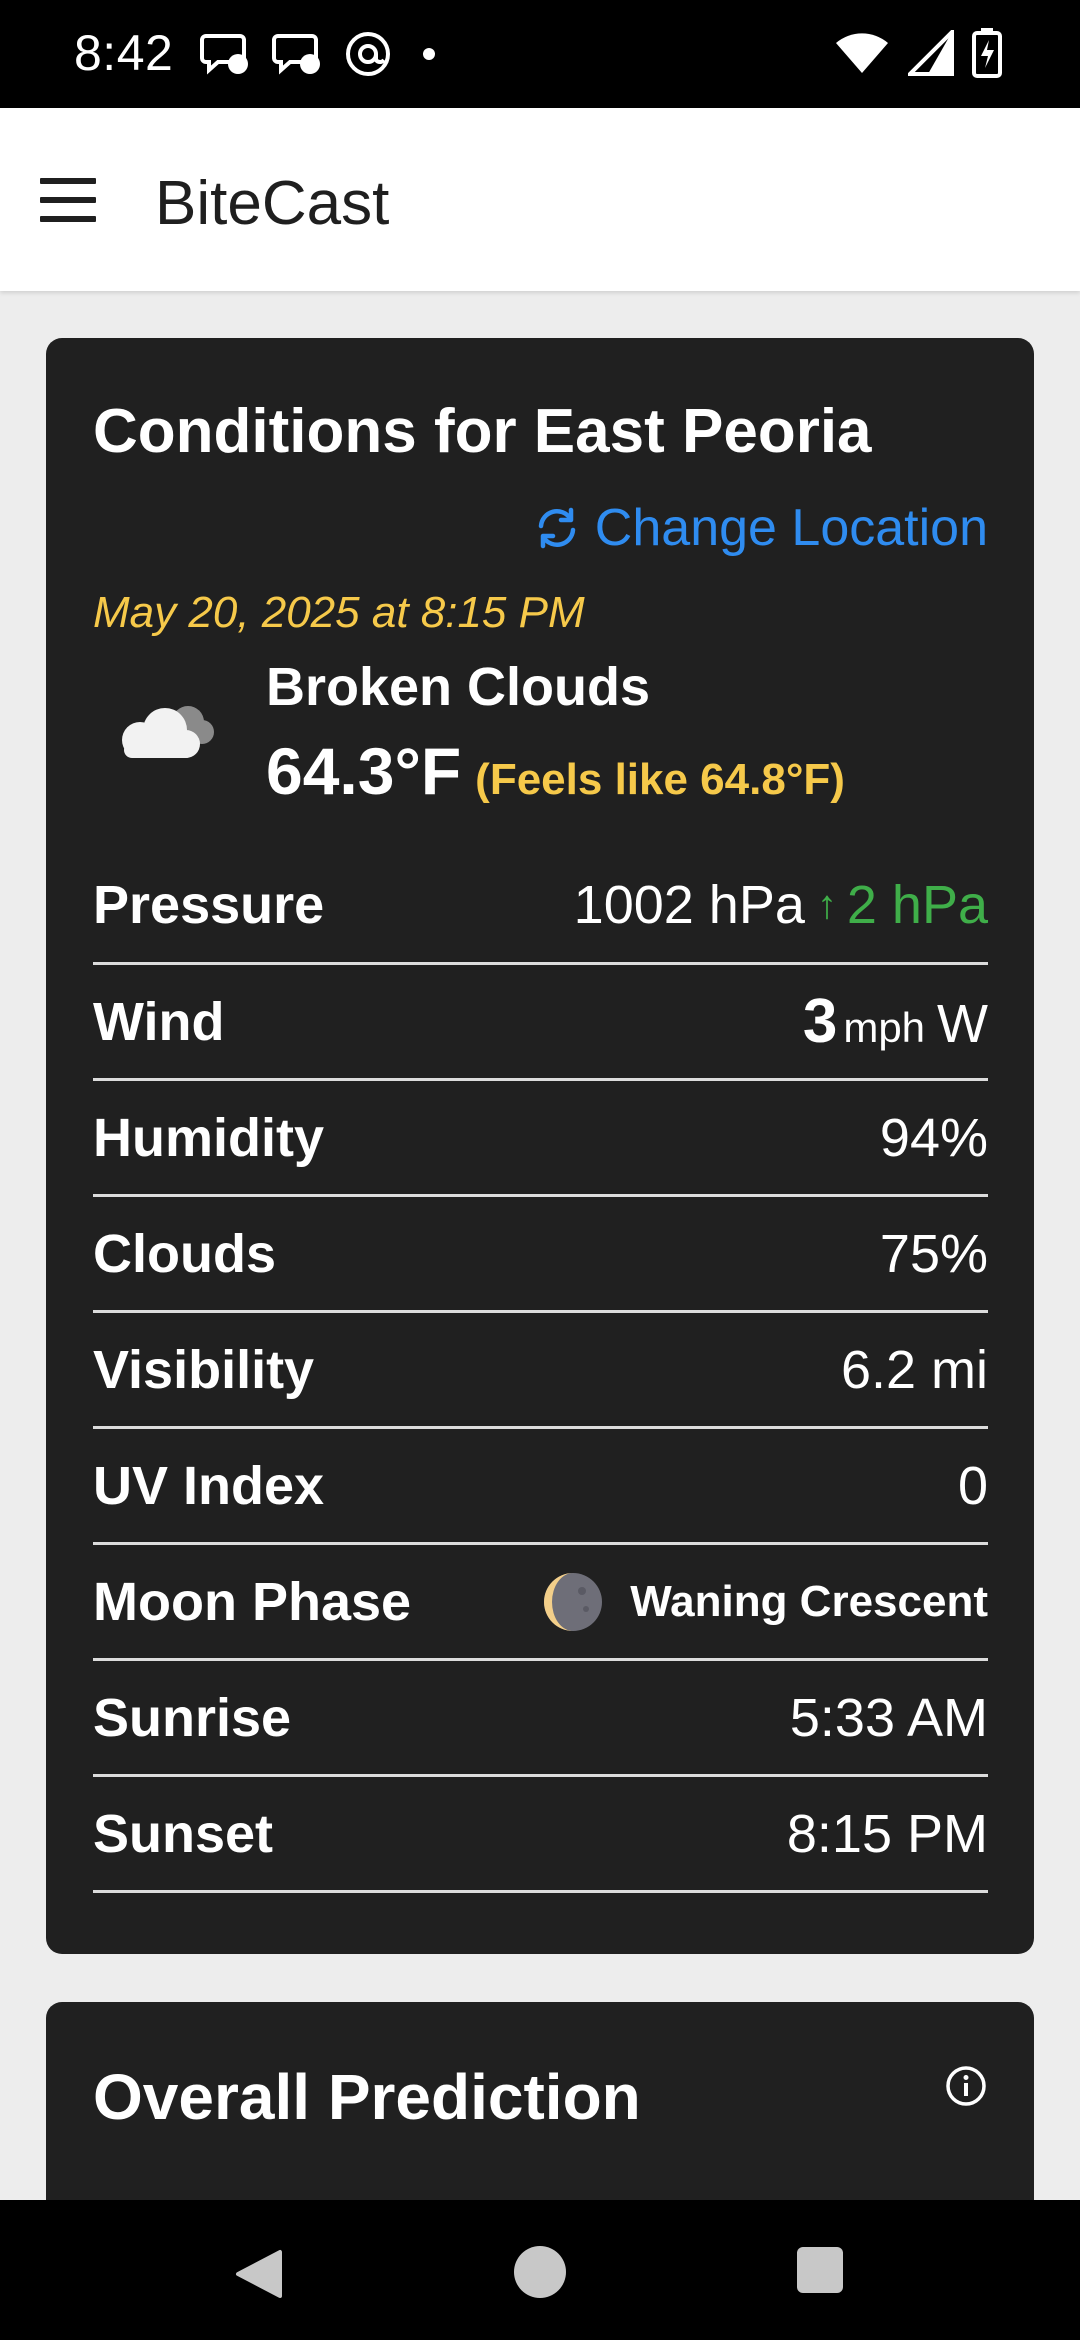 This screenshot has height=2340, width=1080. I want to click on wind-speed: 3, so click(820, 1021).